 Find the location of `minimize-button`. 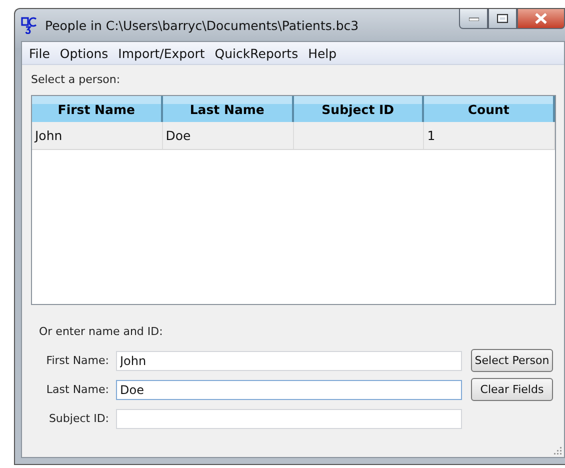

minimize-button is located at coordinates (473, 19).